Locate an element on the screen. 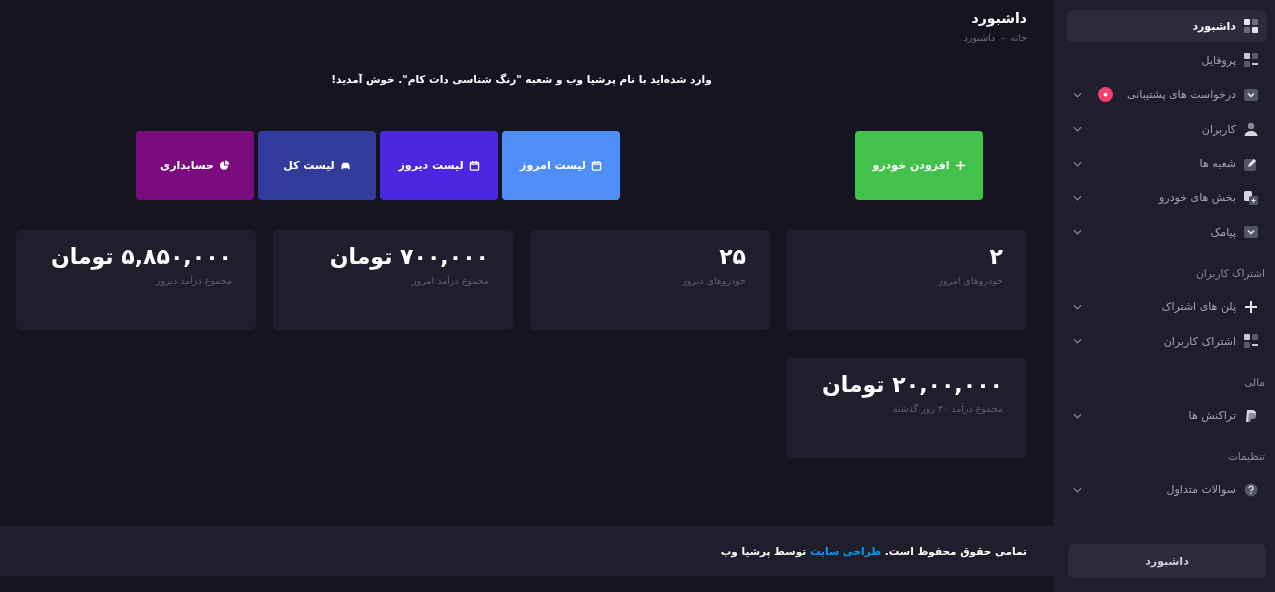 This screenshot has width=1275, height=592. sidebar-item: بخش های خودرو is located at coordinates (1167, 197).